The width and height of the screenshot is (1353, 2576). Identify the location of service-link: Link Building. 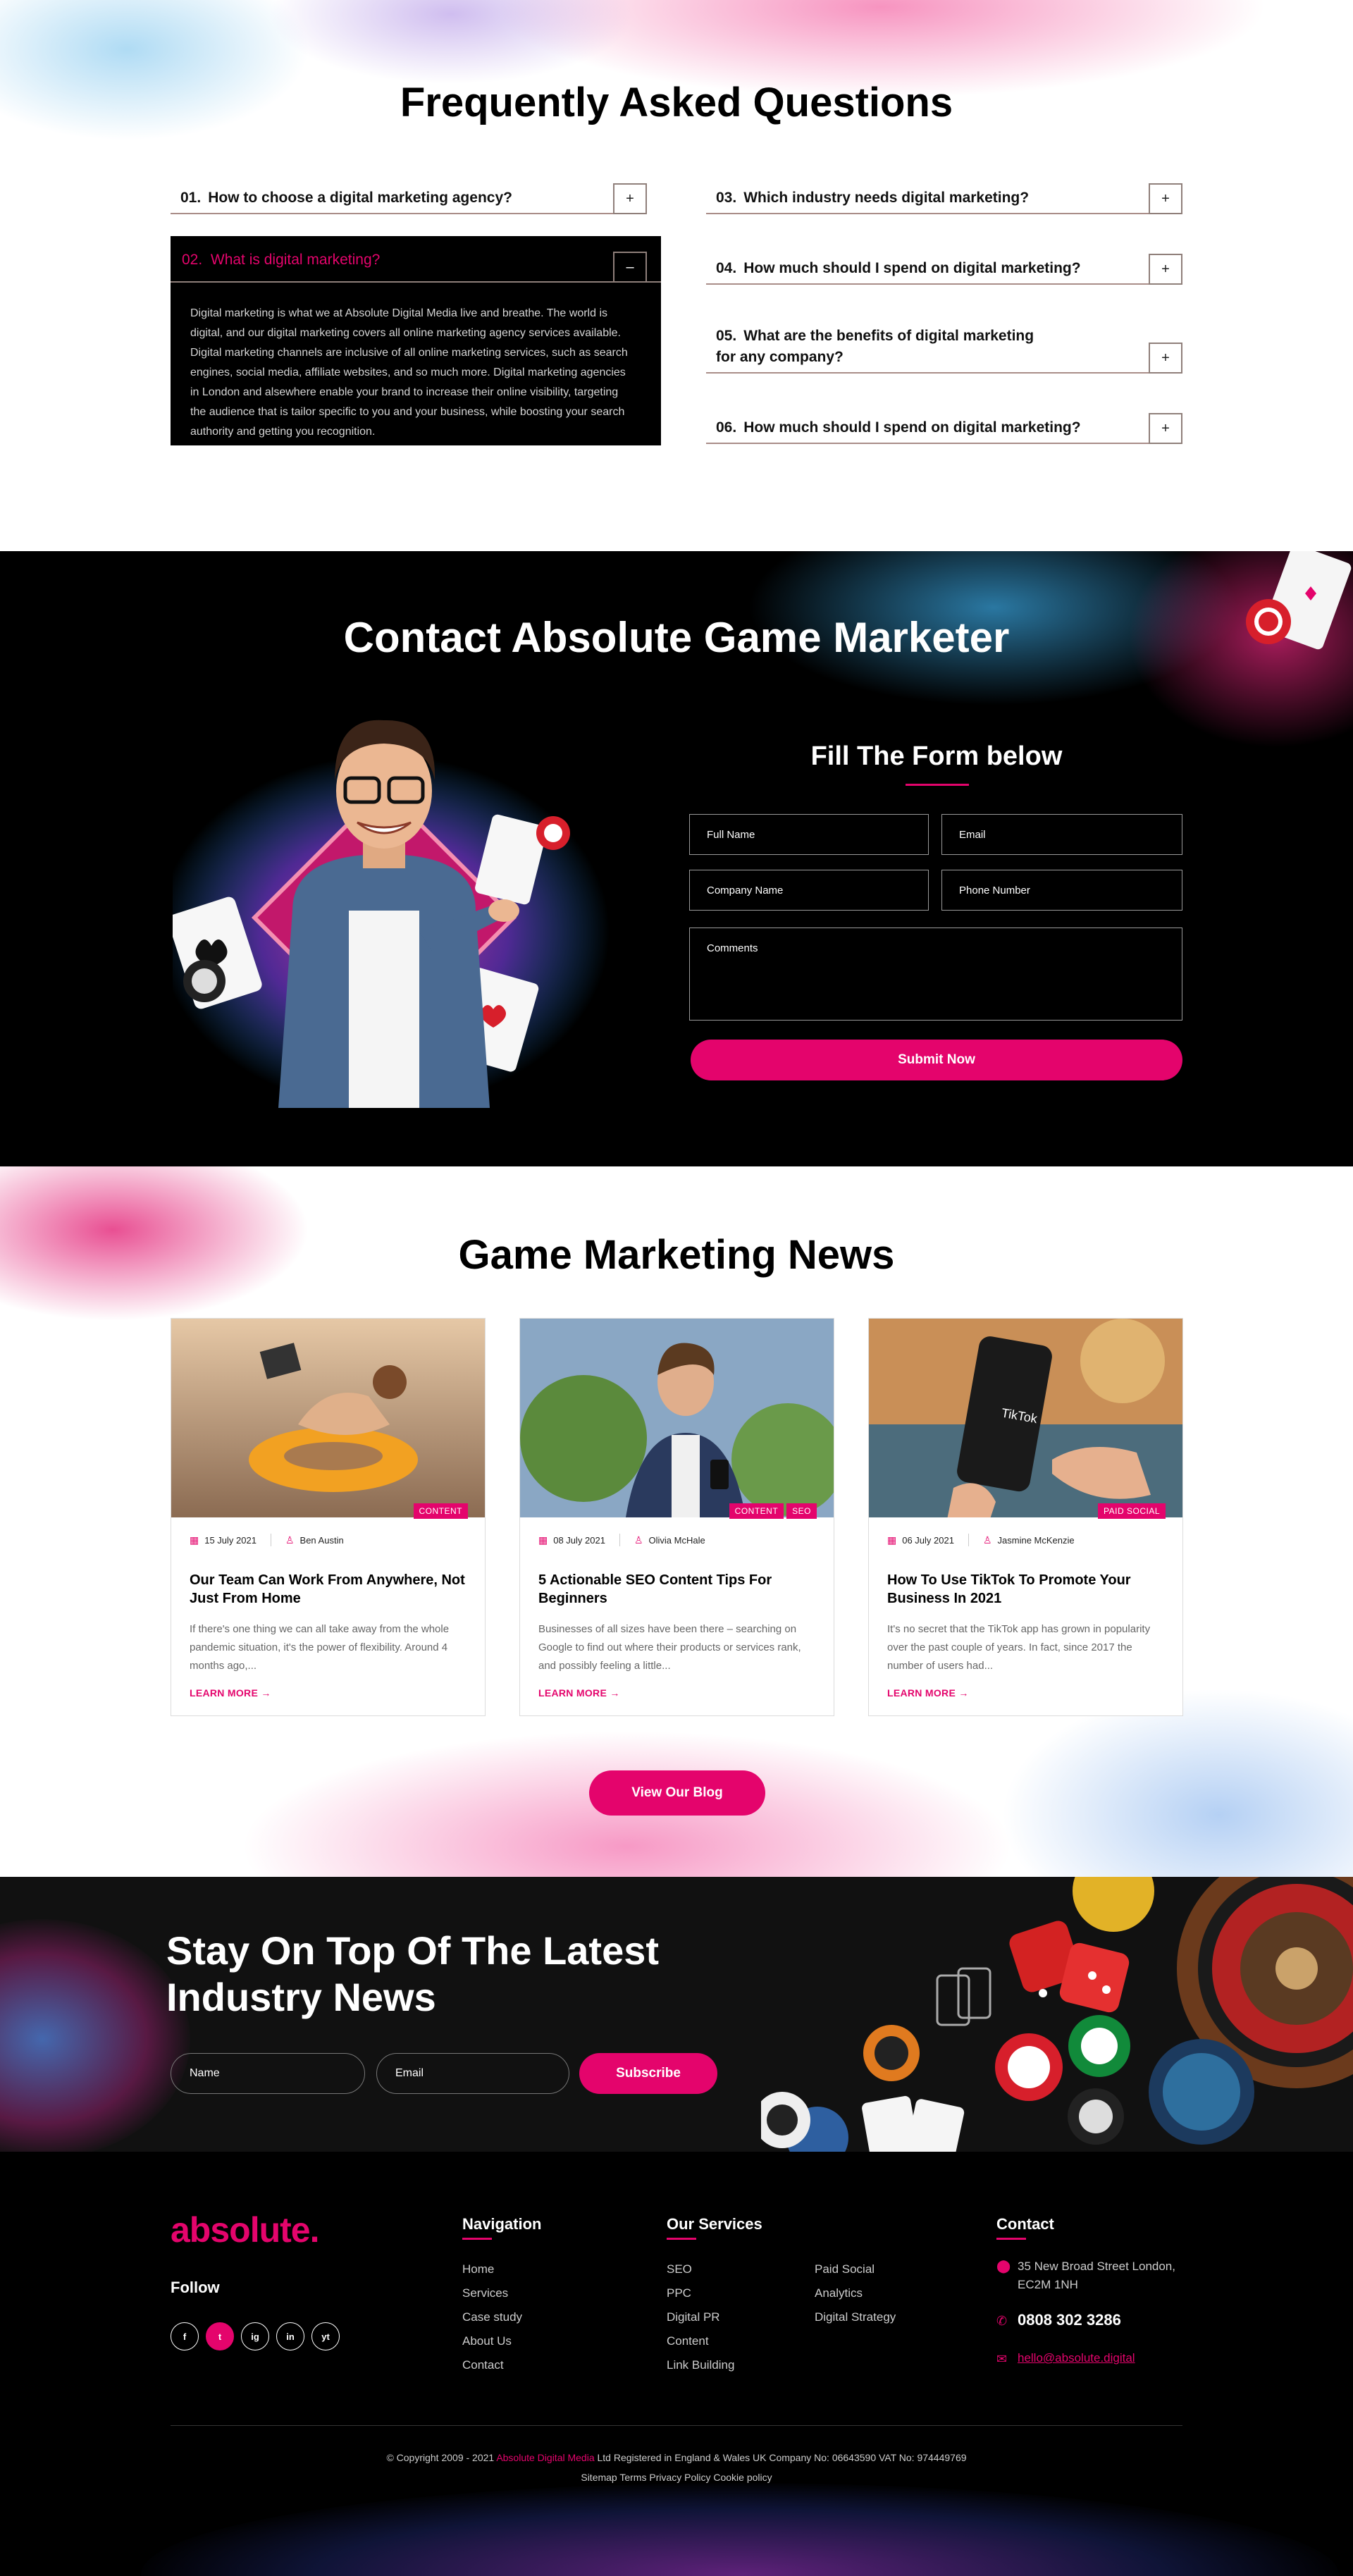
(701, 2365).